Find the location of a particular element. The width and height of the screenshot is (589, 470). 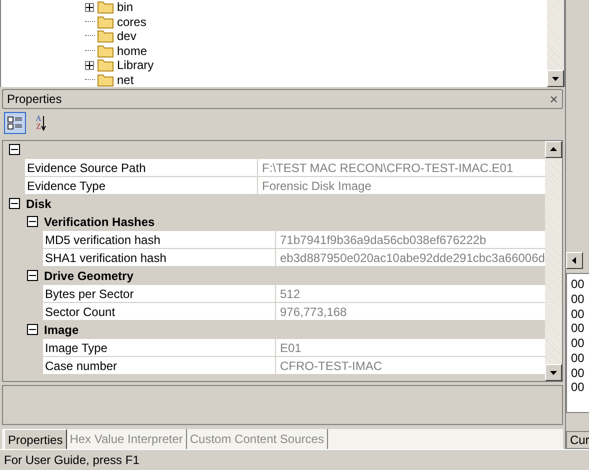

category-title: Image is located at coordinates (61, 329).